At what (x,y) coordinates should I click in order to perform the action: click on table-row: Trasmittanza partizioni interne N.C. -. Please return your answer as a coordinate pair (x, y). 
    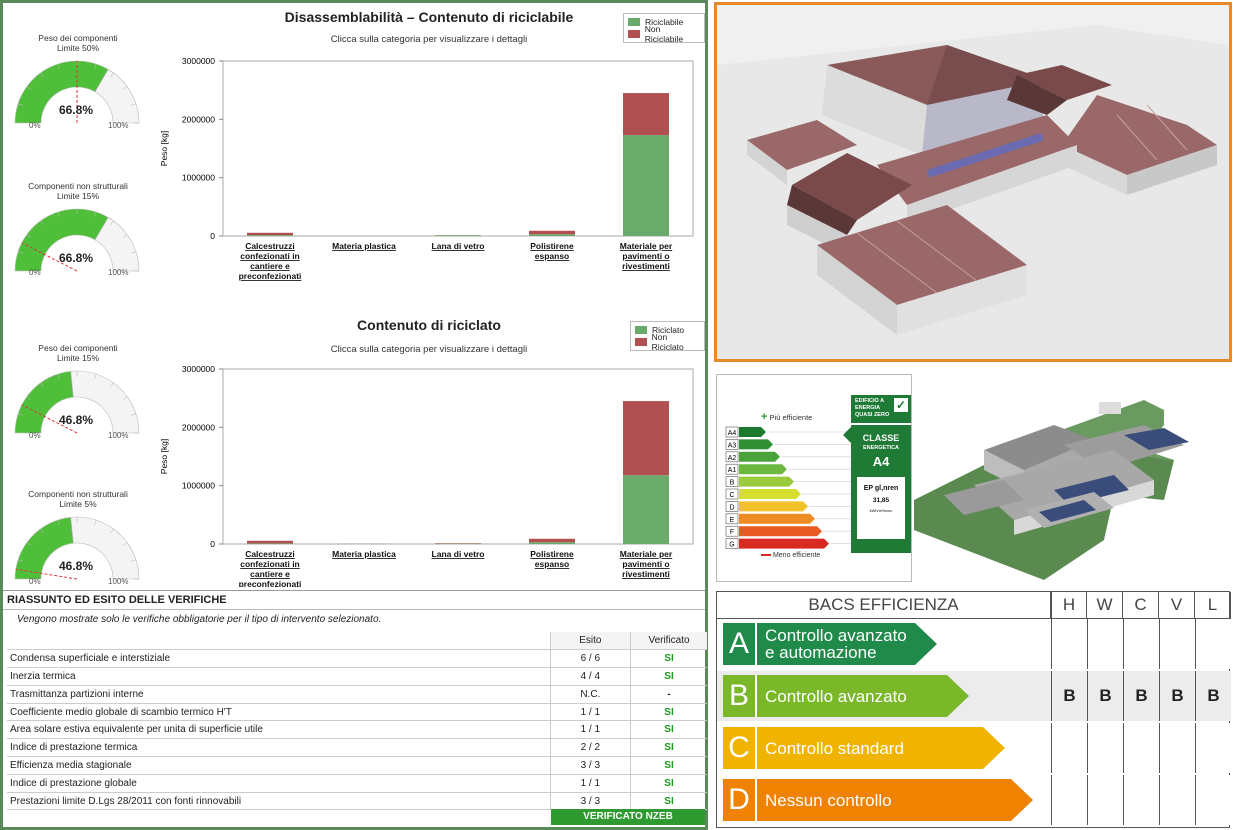
    Looking at the image, I should click on (357, 694).